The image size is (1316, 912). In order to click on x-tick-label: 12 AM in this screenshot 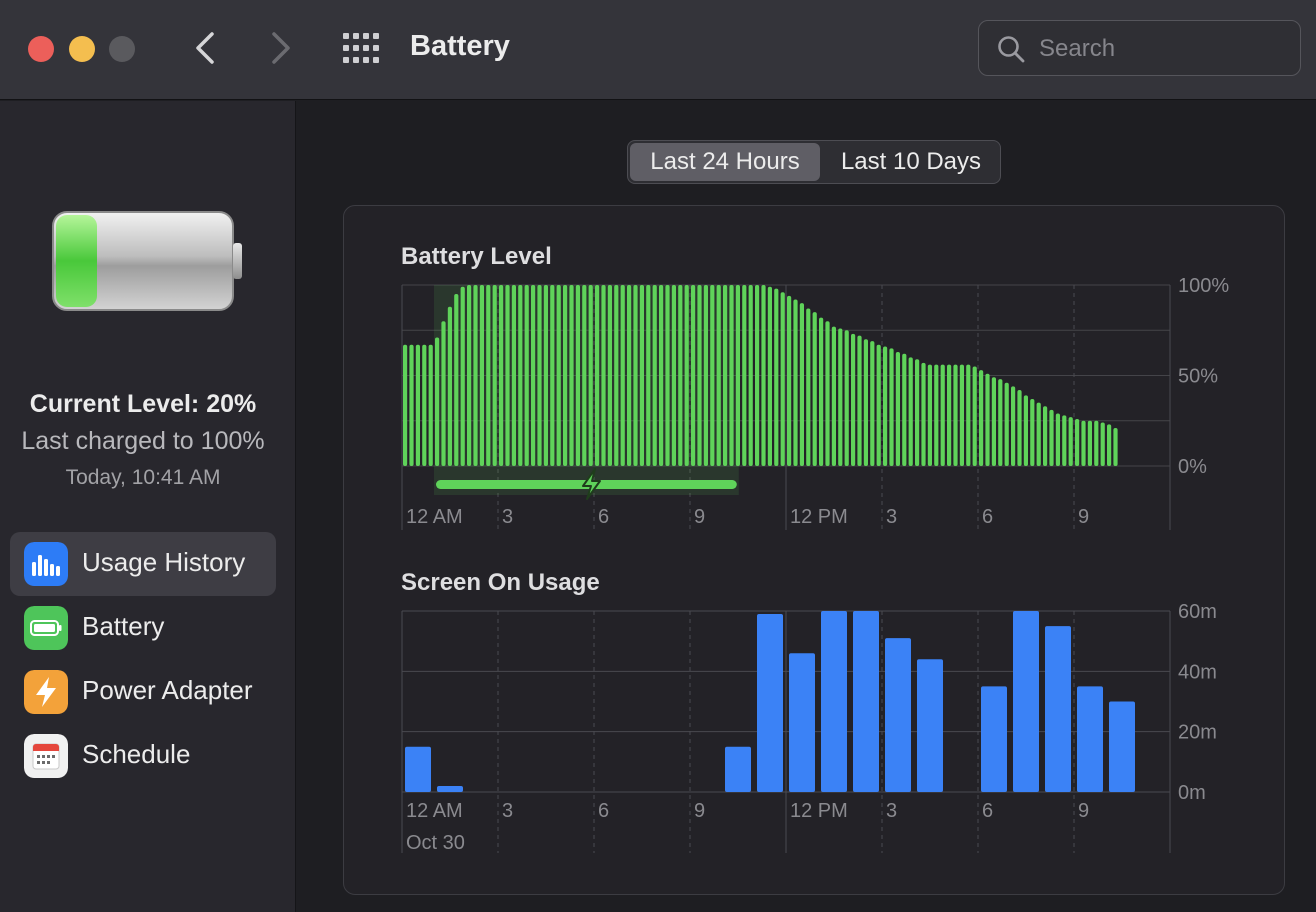, I will do `click(434, 811)`.